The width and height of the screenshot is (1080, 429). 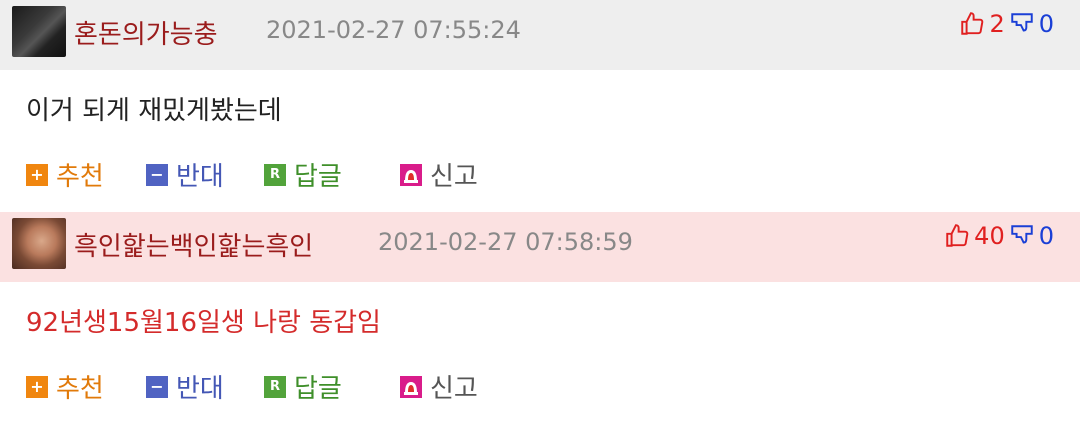 What do you see at coordinates (1006, 24) in the screenshot?
I see `vote-counts: 2 0` at bounding box center [1006, 24].